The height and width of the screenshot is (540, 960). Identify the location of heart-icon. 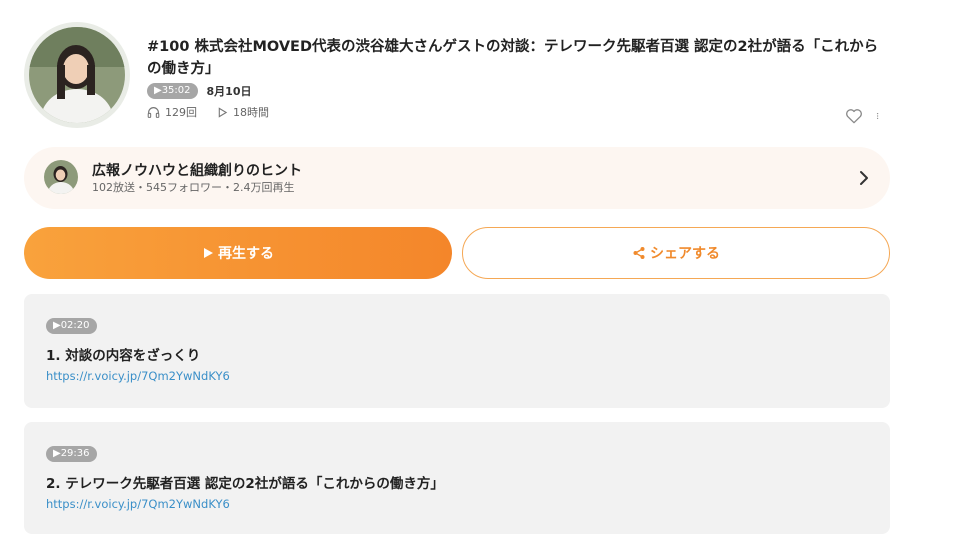
(854, 116).